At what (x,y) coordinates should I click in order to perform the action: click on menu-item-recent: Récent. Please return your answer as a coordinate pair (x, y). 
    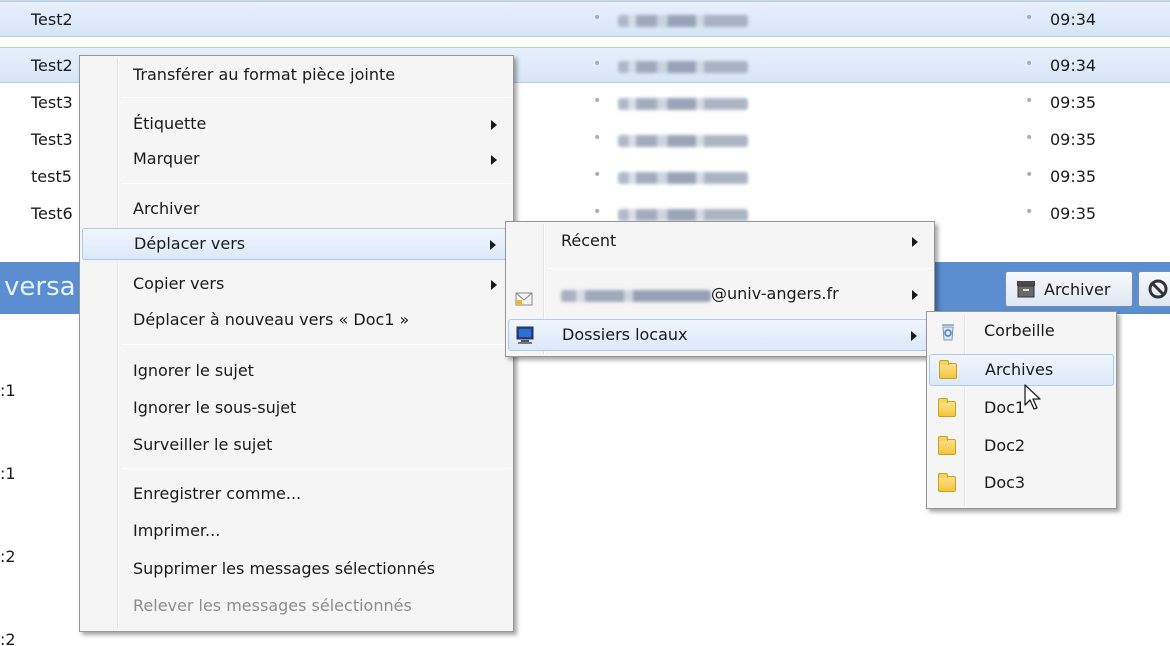
    Looking at the image, I should click on (720, 242).